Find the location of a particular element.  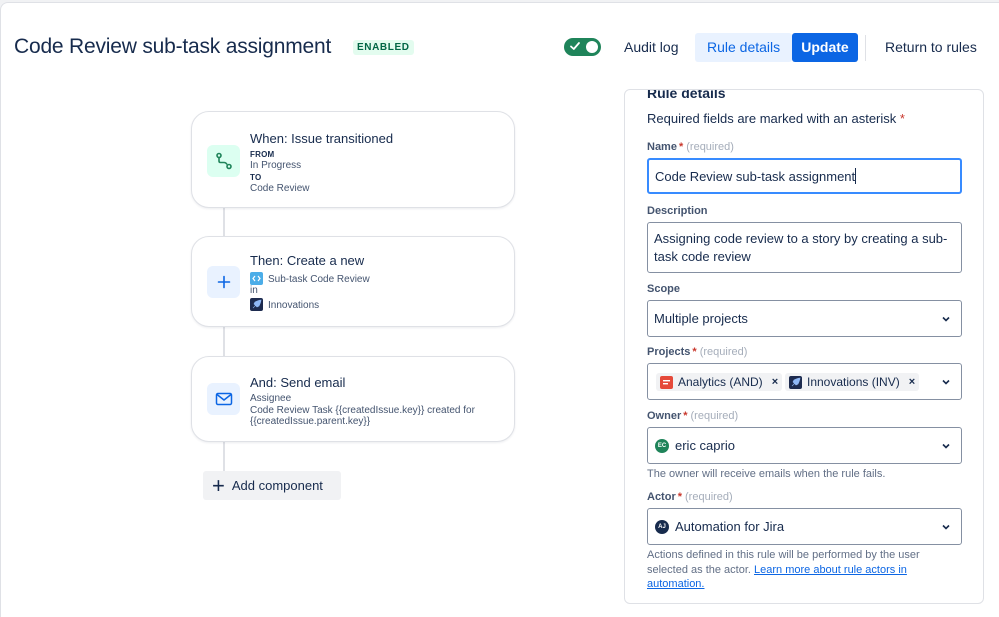

projects-label: Projects * (required) is located at coordinates (697, 352).